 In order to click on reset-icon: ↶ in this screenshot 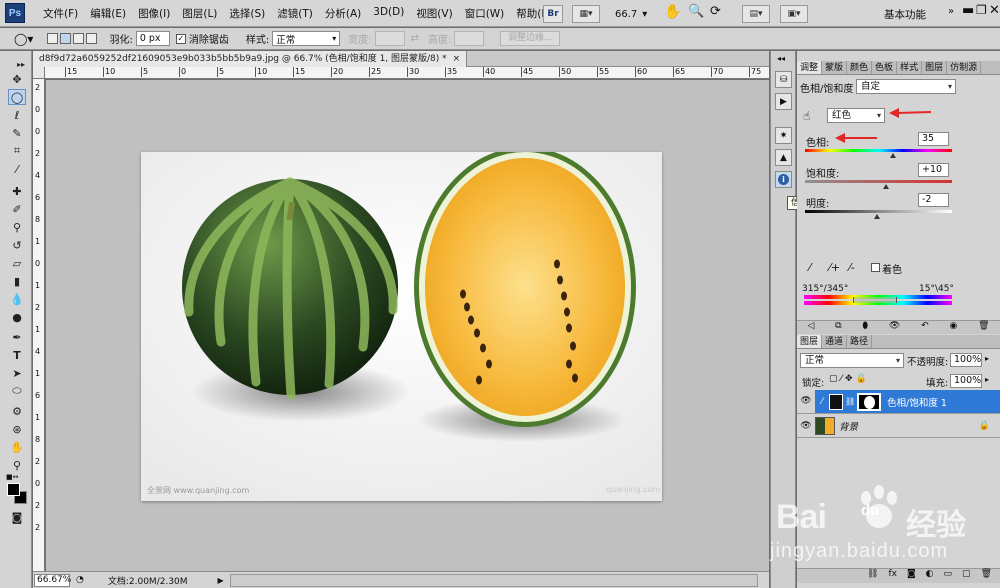, I will do `click(925, 327)`.